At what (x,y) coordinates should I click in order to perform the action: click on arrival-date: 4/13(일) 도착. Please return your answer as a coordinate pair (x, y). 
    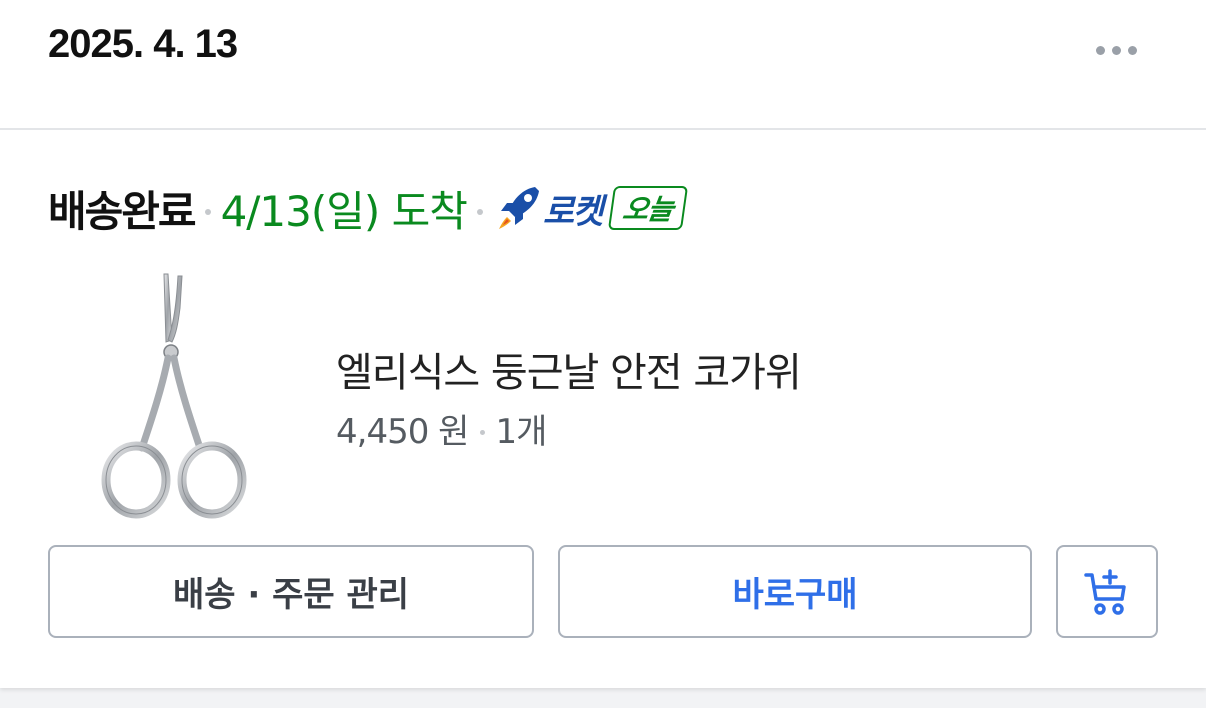
    Looking at the image, I should click on (344, 211).